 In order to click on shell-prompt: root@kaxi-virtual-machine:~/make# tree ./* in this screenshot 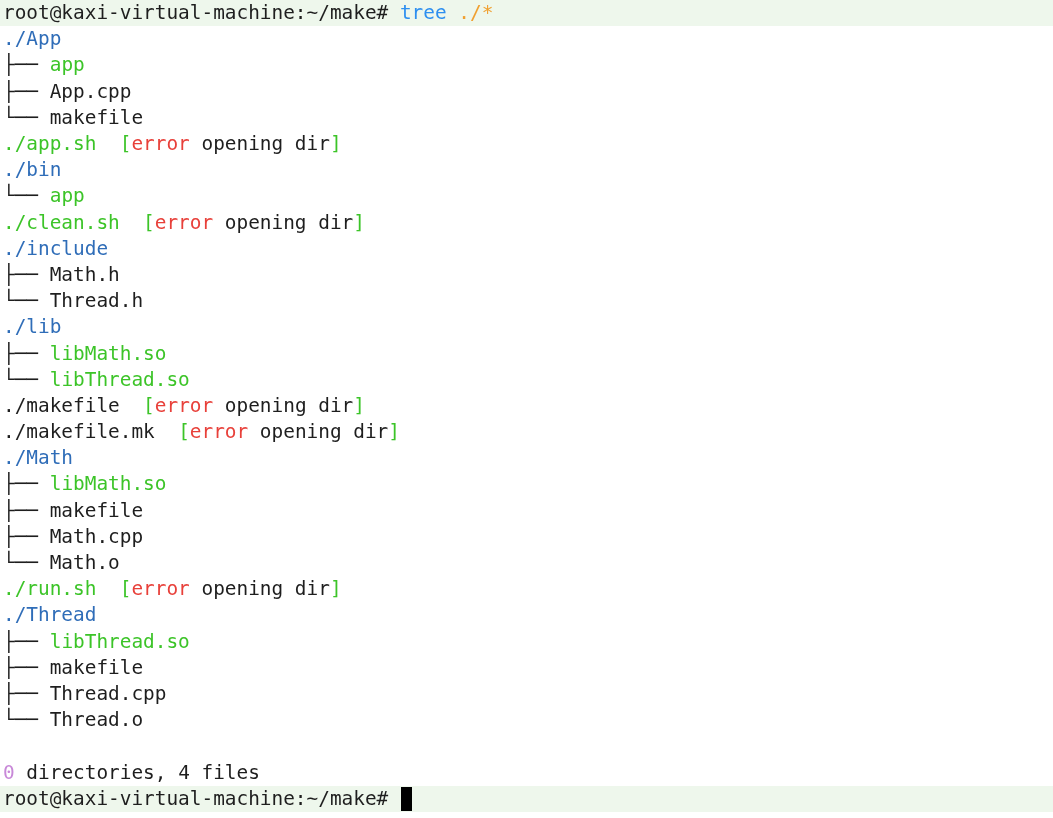, I will do `click(248, 13)`.